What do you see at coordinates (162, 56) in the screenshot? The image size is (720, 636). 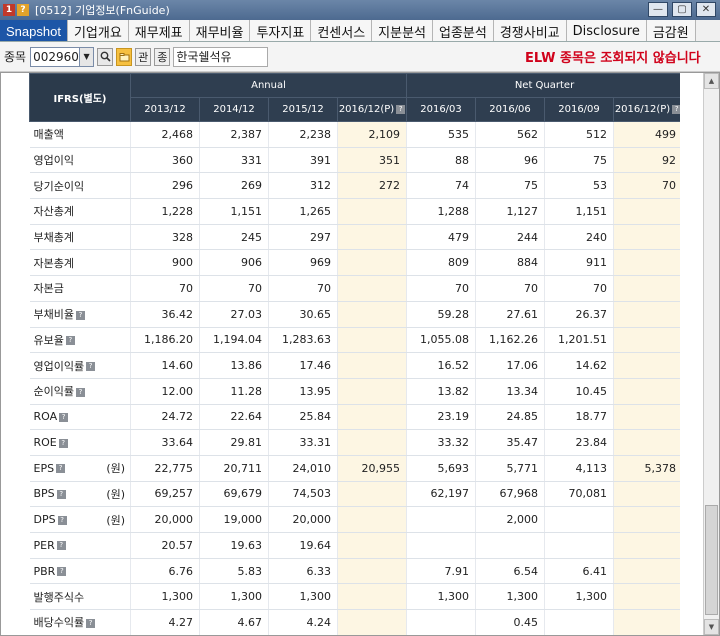 I see `extra-button: 종` at bounding box center [162, 56].